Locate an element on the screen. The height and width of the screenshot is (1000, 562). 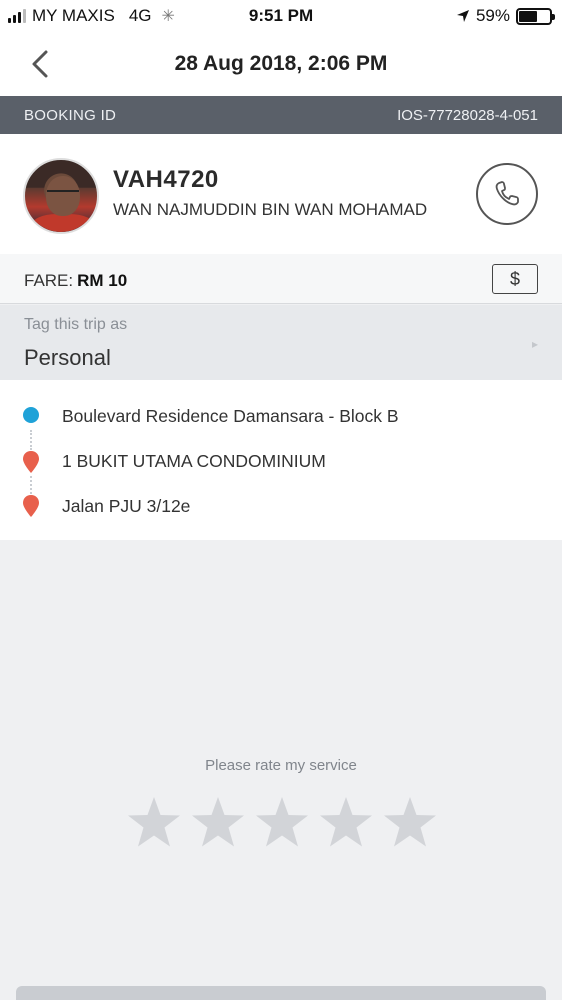
battery-percent: 59% is located at coordinates (492, 15).